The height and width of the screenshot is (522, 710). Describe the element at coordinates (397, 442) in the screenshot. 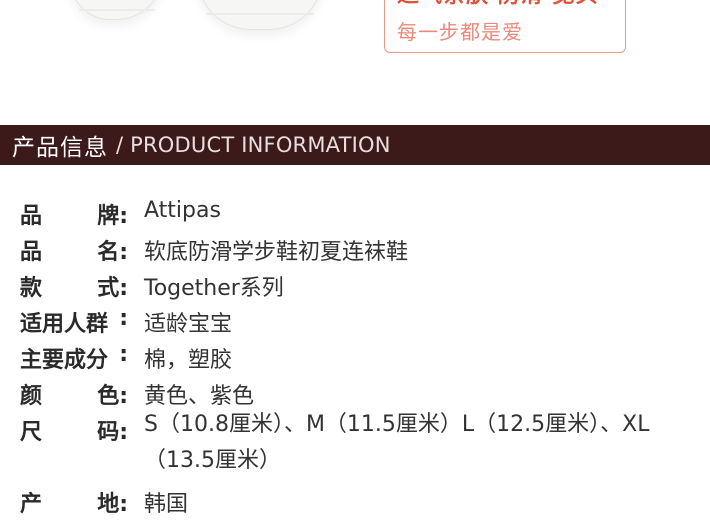

I see `info-value: S（10.8厘米）、M（11.5厘米）L（12.5厘米）、XL（13.5厘米）` at that location.